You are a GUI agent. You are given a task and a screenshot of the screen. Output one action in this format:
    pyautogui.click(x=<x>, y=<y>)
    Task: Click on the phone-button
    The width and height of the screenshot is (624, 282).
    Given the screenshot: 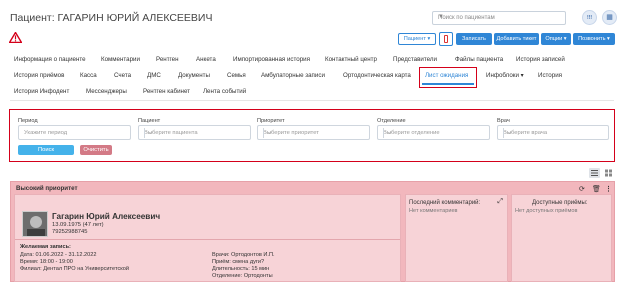 What is the action you would take?
    pyautogui.click(x=446, y=39)
    